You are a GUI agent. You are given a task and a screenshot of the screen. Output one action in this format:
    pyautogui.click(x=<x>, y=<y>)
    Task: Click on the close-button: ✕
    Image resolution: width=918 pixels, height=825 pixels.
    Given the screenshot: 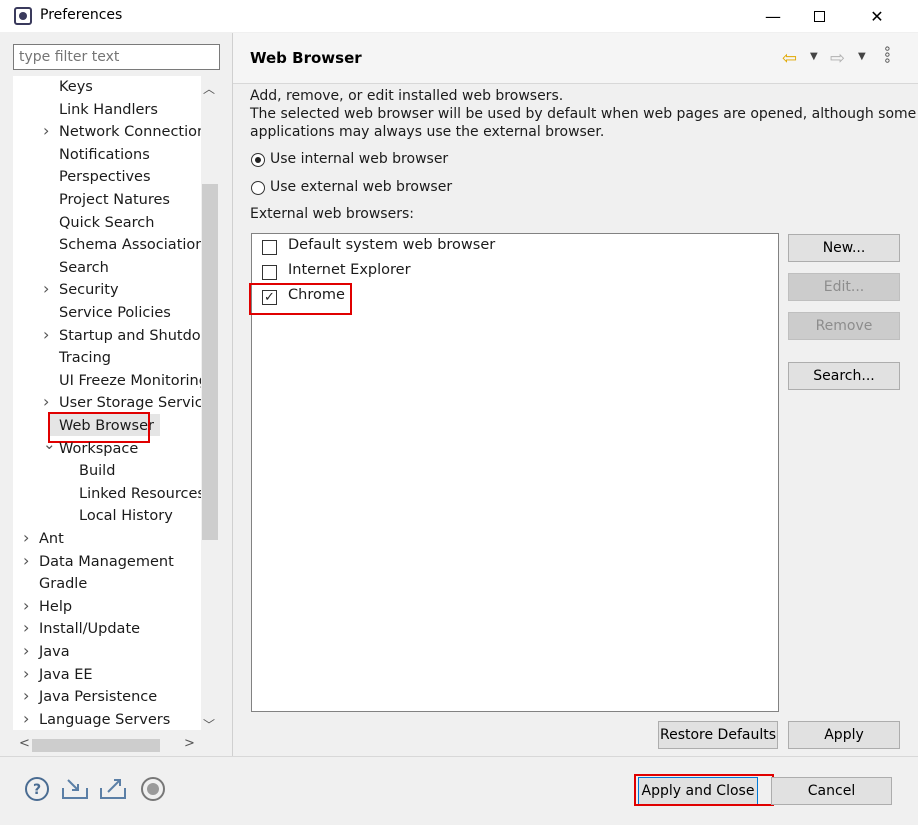 What is the action you would take?
    pyautogui.click(x=877, y=16)
    